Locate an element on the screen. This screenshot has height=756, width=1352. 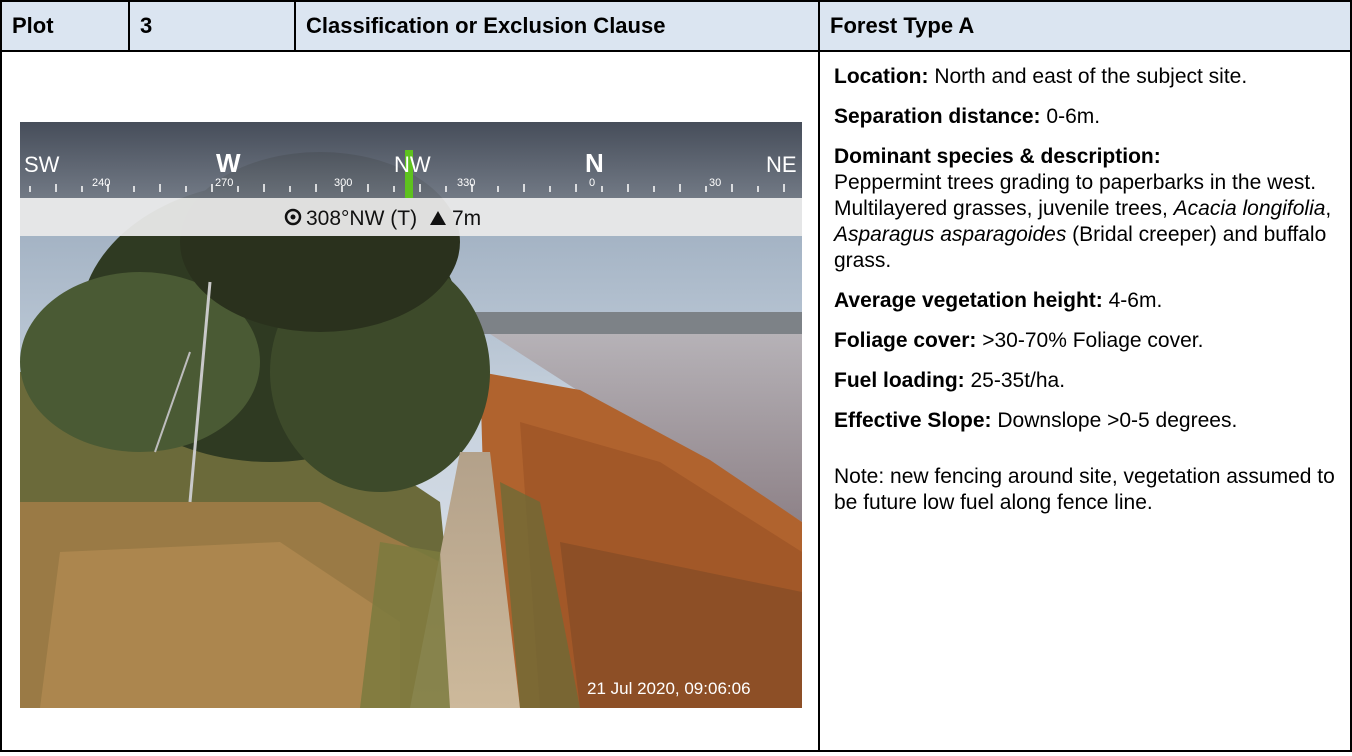
species-italic-2: Asparagus asparagoides is located at coordinates (950, 234).